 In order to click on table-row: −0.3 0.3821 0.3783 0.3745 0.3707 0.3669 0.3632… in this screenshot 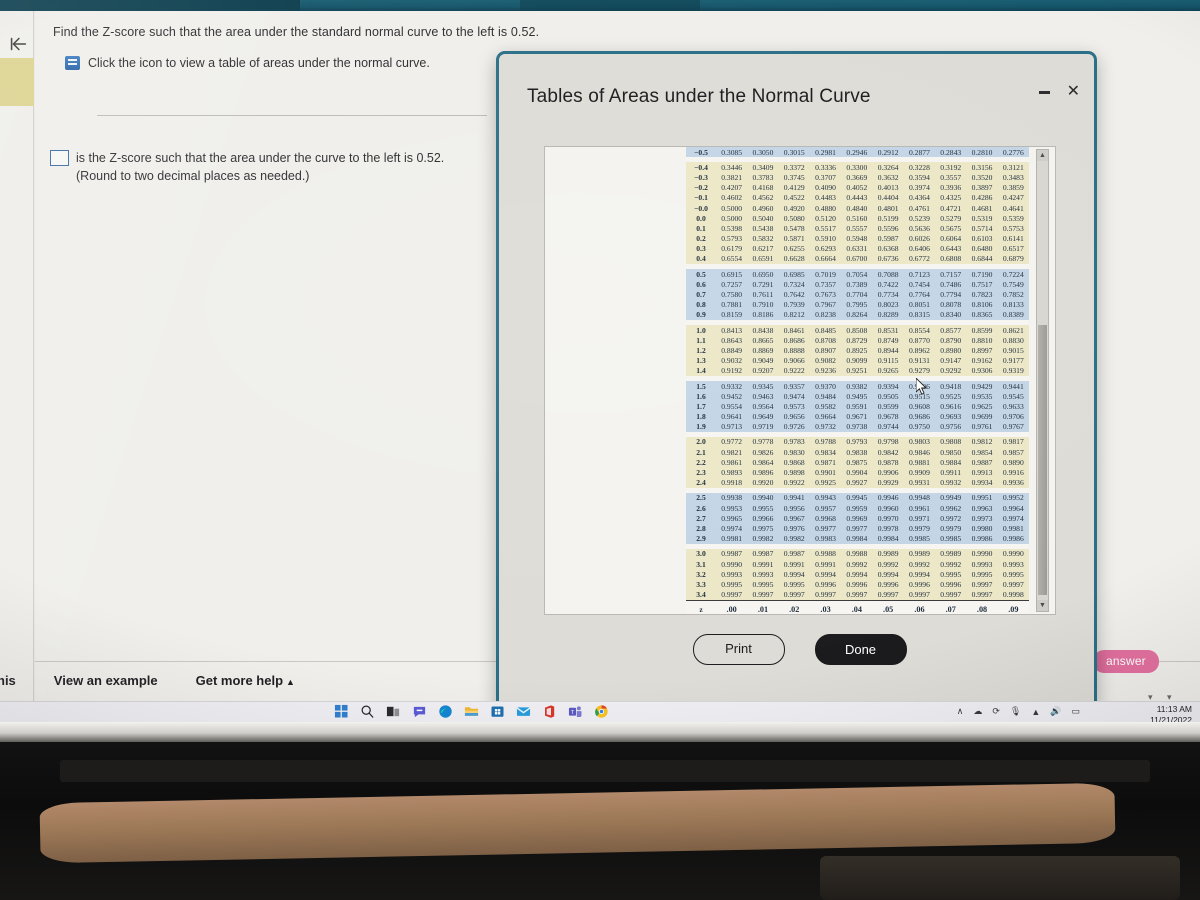, I will do `click(857, 177)`.